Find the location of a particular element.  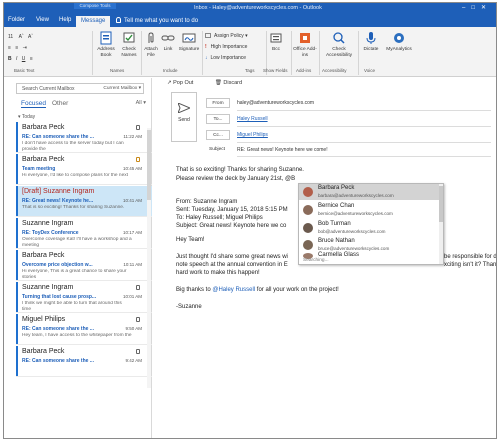

tab-folder: Folder is located at coordinates (16, 20).